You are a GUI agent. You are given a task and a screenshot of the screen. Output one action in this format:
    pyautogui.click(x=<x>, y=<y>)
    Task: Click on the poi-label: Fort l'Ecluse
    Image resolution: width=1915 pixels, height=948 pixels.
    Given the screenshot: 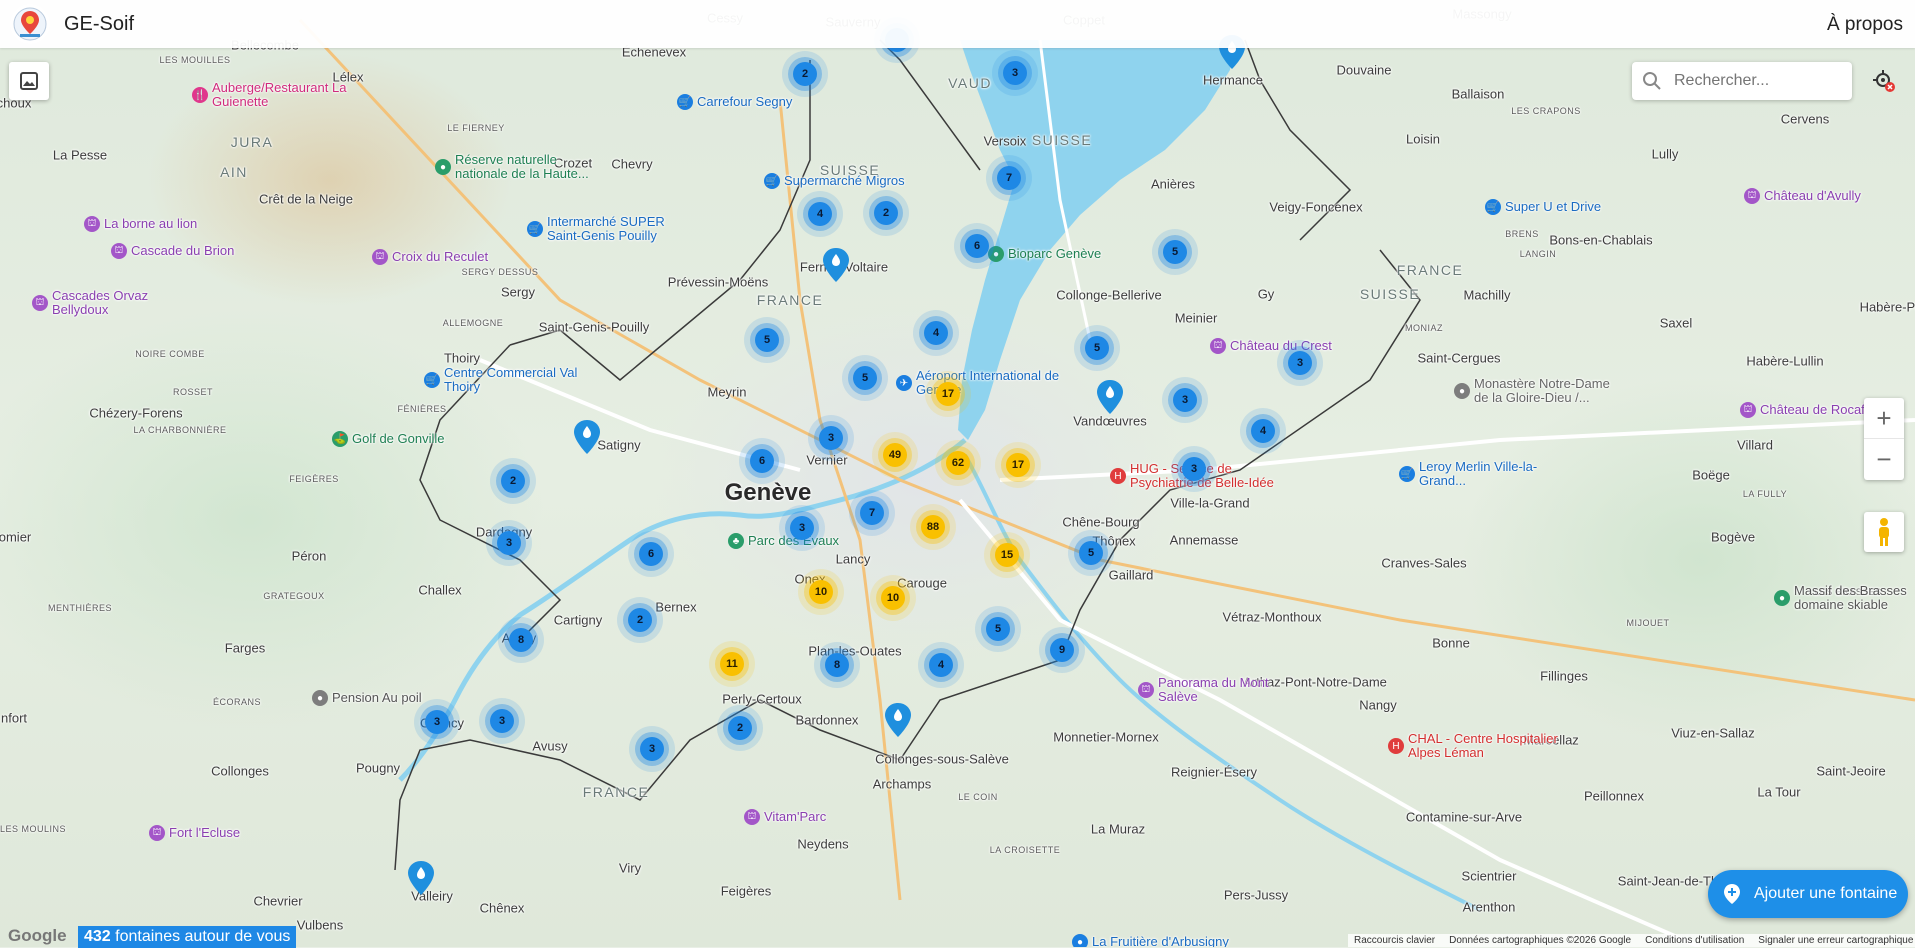 What is the action you would take?
    pyautogui.click(x=204, y=833)
    